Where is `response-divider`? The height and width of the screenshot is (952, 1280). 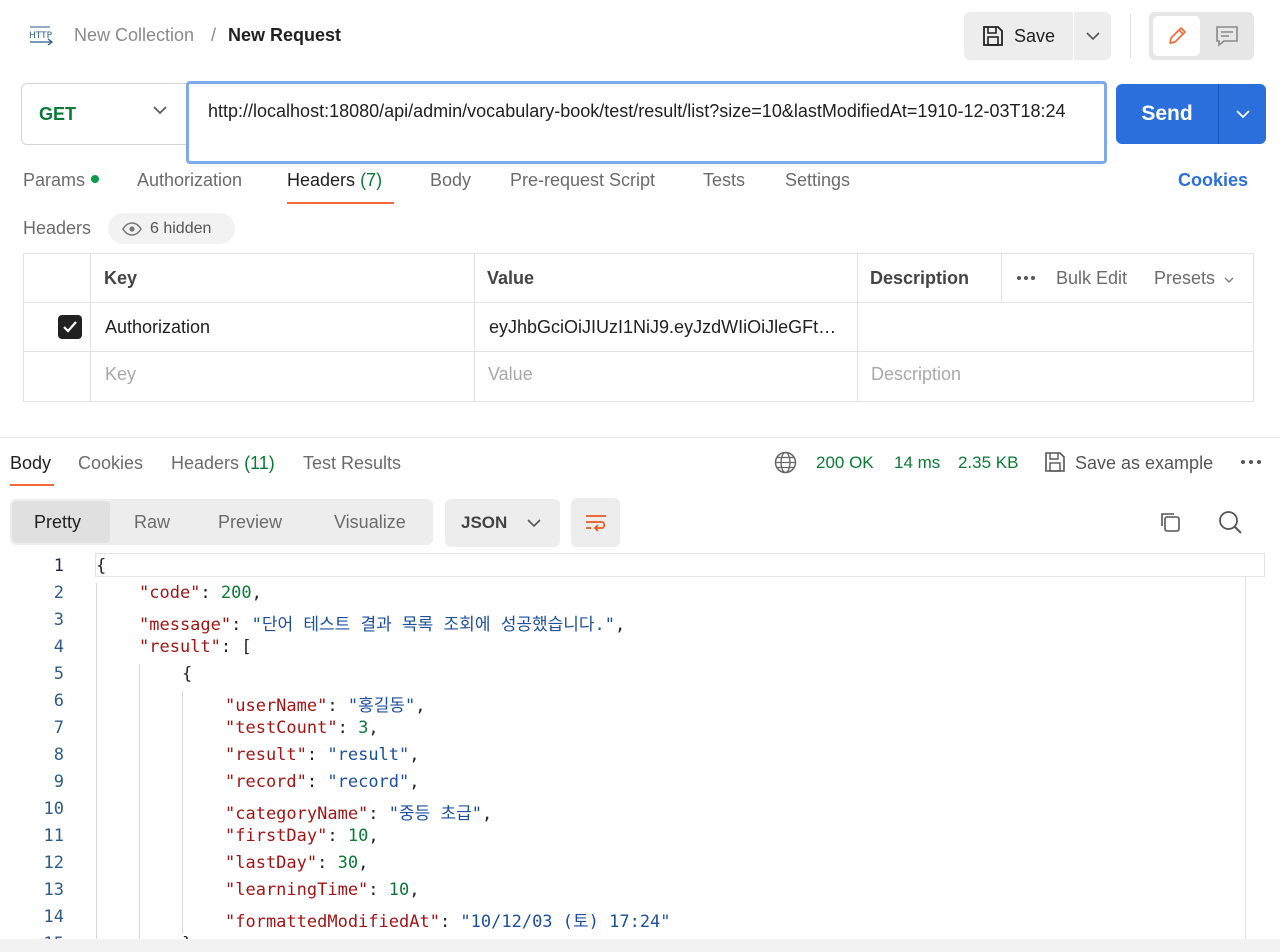 response-divider is located at coordinates (640, 437).